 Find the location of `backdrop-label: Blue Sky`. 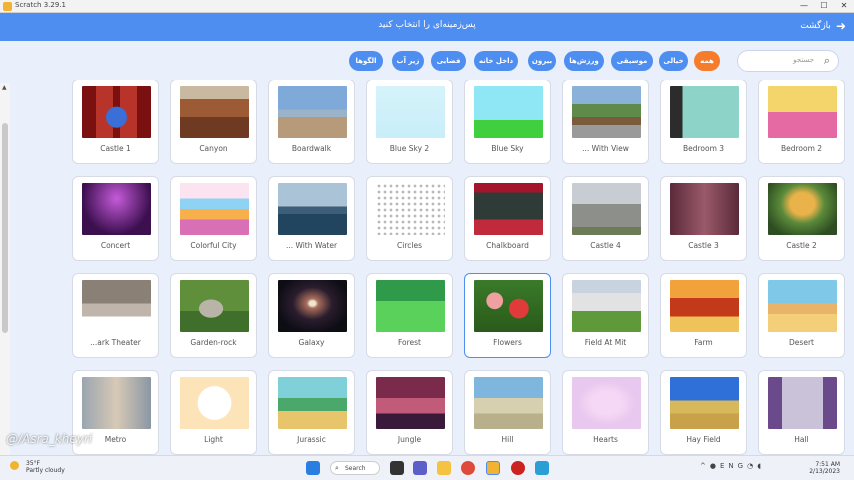

backdrop-label: Blue Sky is located at coordinates (507, 148).